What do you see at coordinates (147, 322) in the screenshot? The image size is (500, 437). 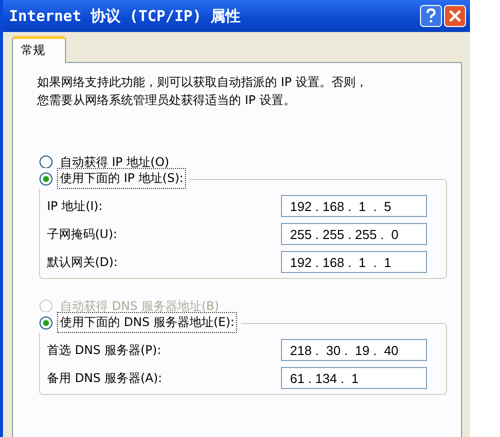 I see `radio-label: 使用下面的 DNS 服务器地址(E):` at bounding box center [147, 322].